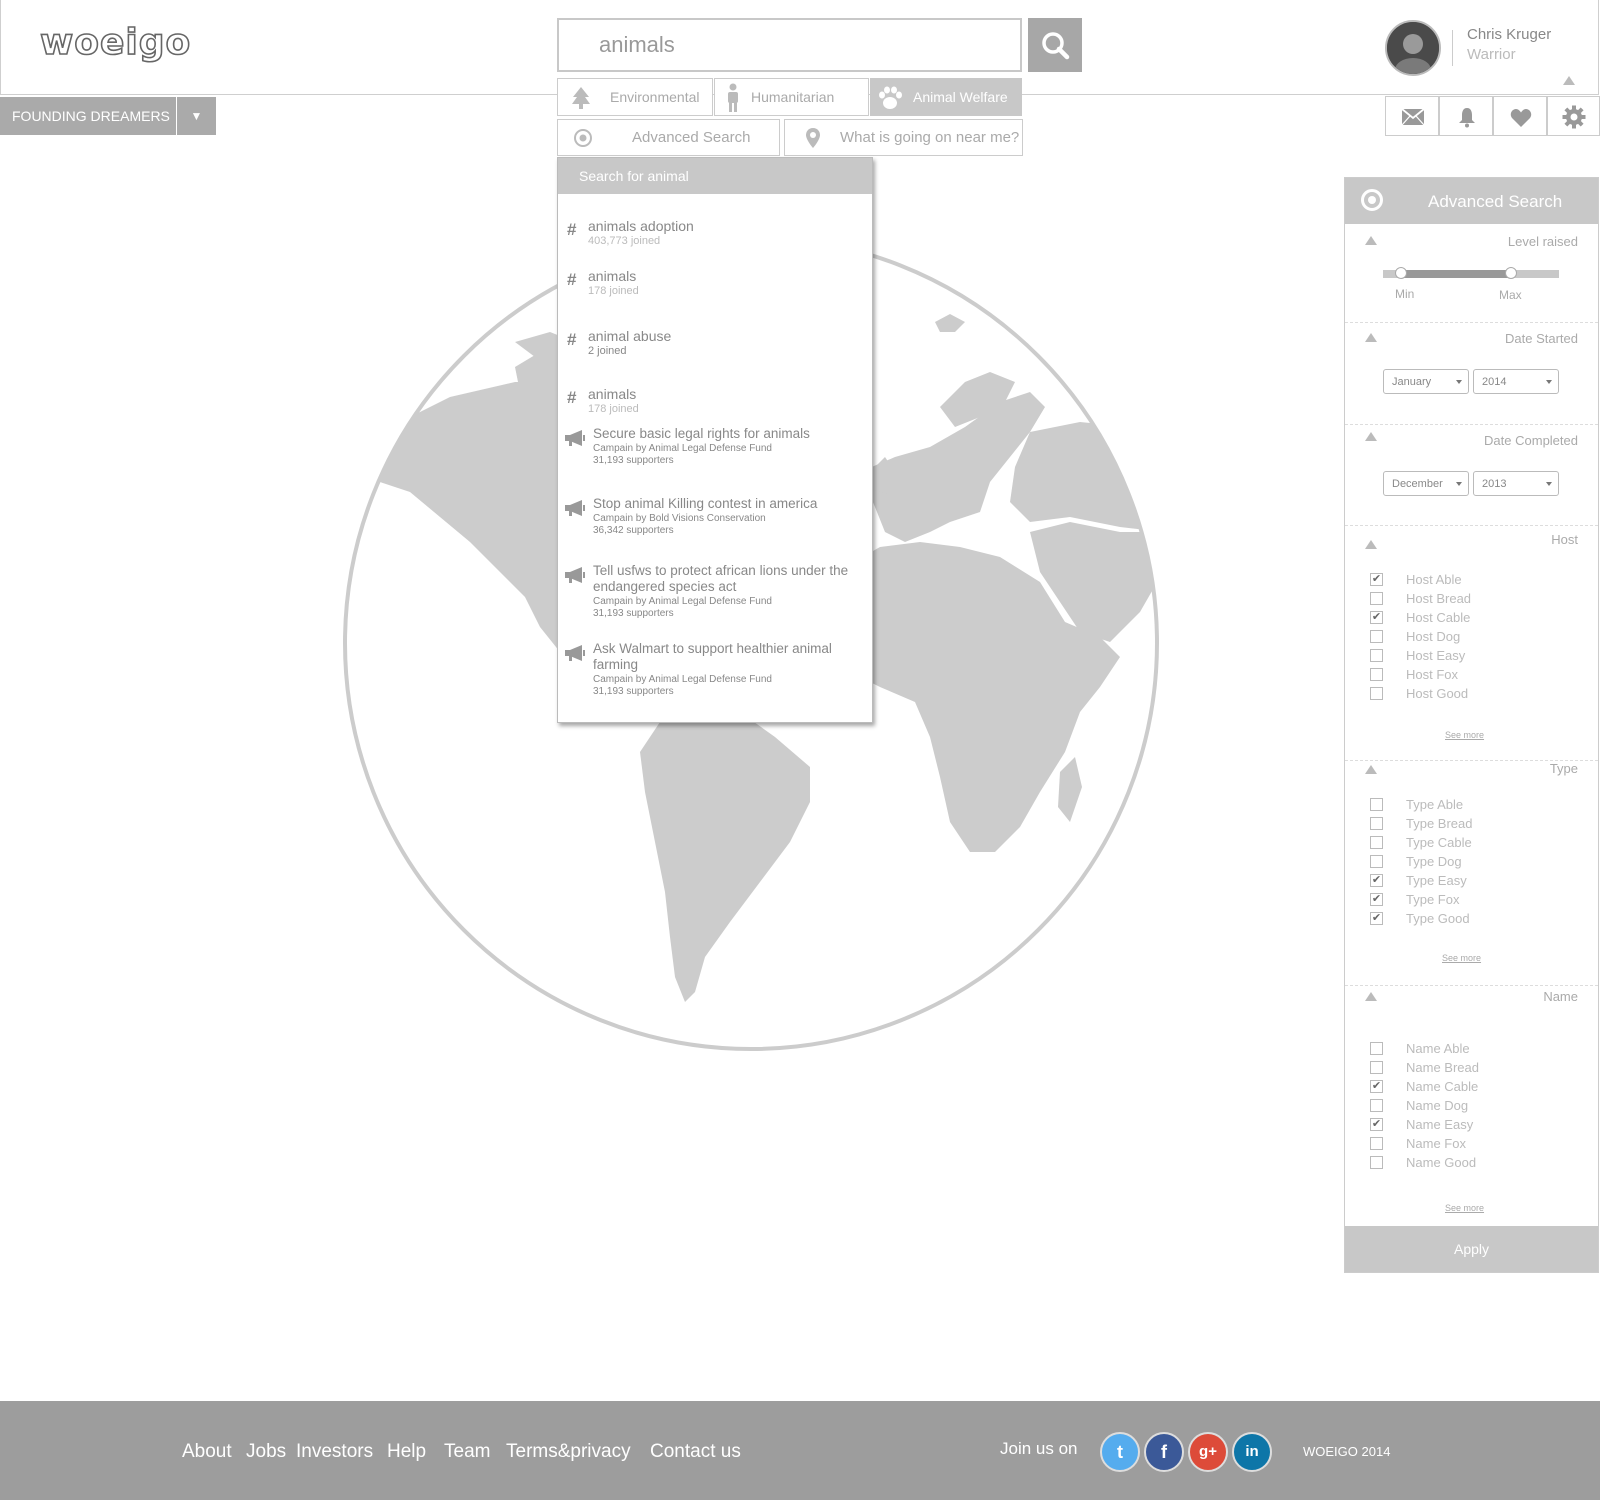  What do you see at coordinates (334, 1452) in the screenshot?
I see `footer-link-investors: Investors` at bounding box center [334, 1452].